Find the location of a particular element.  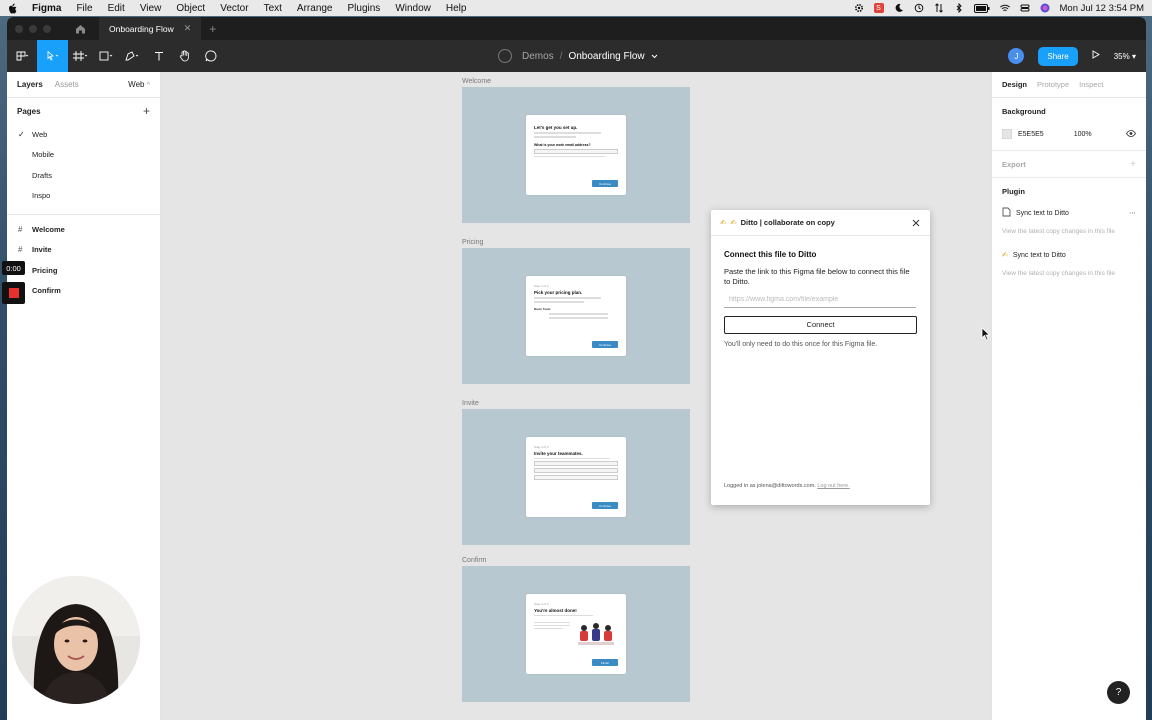

tab-layers: Layers is located at coordinates (30, 84).